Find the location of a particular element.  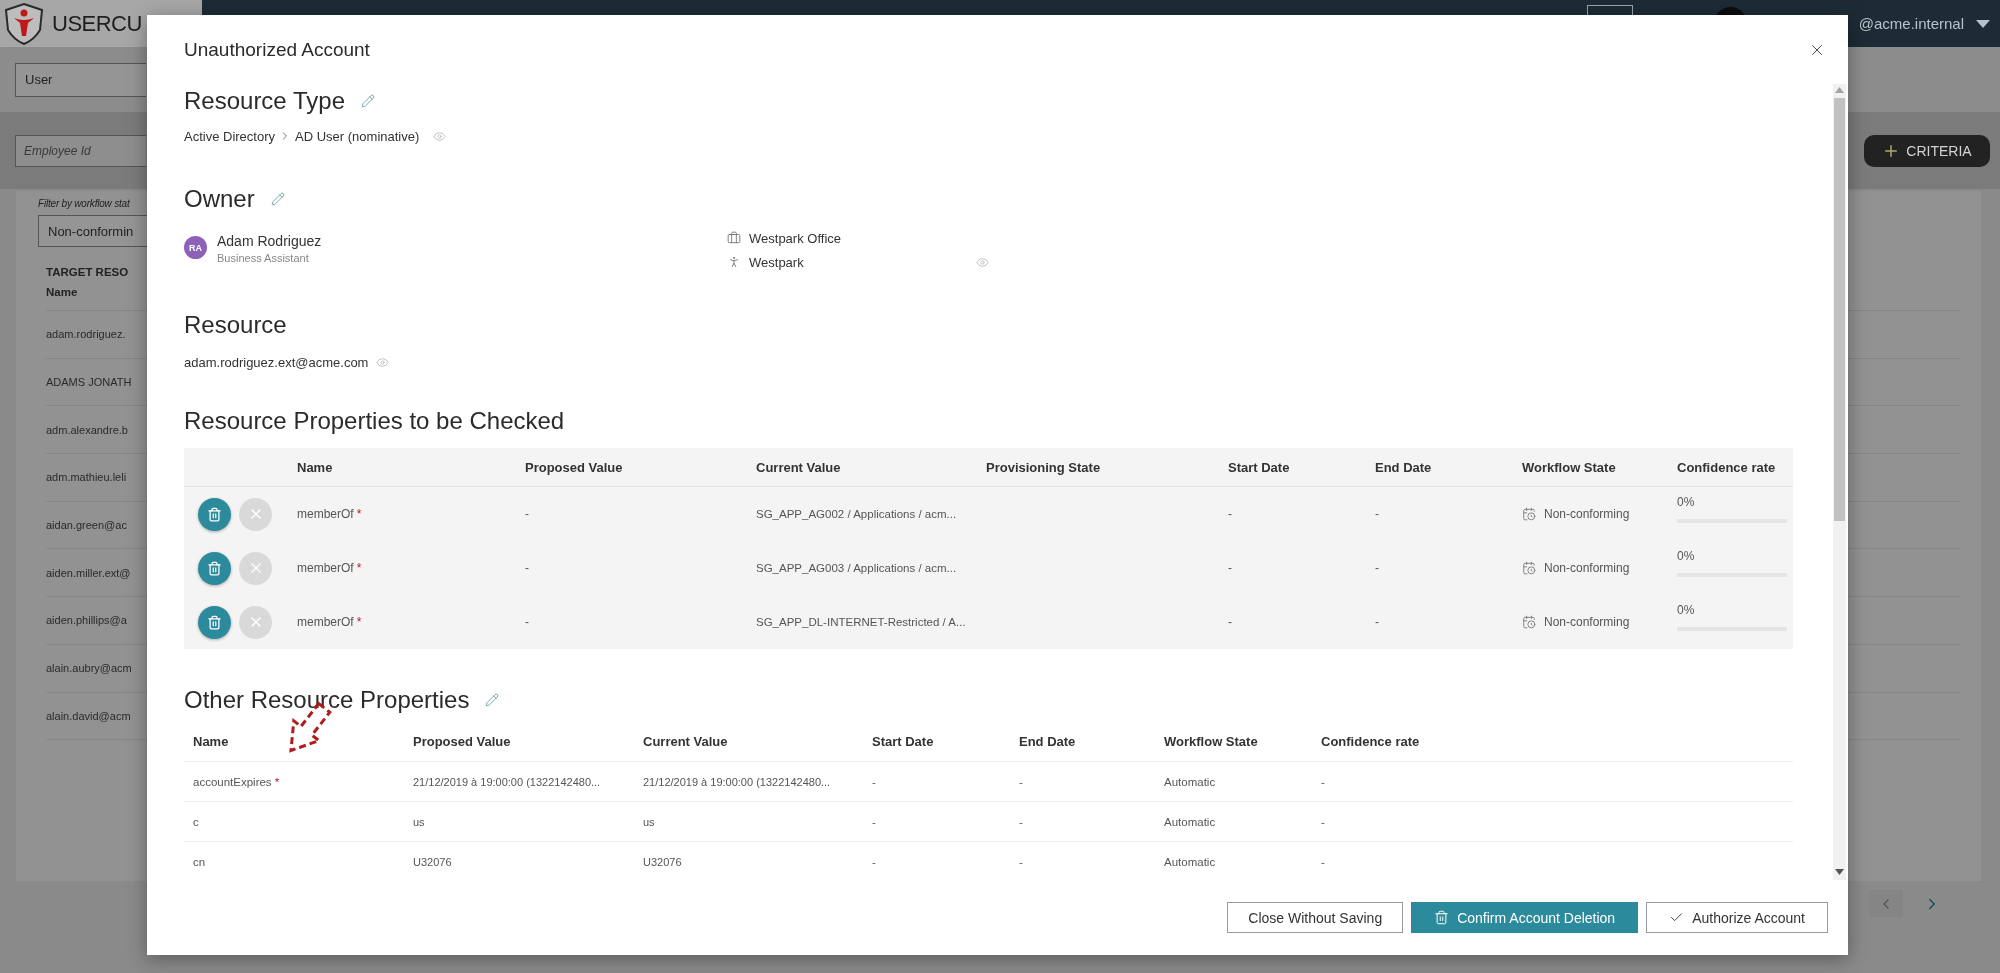

criteria-button: CRITERIA is located at coordinates (1927, 150).